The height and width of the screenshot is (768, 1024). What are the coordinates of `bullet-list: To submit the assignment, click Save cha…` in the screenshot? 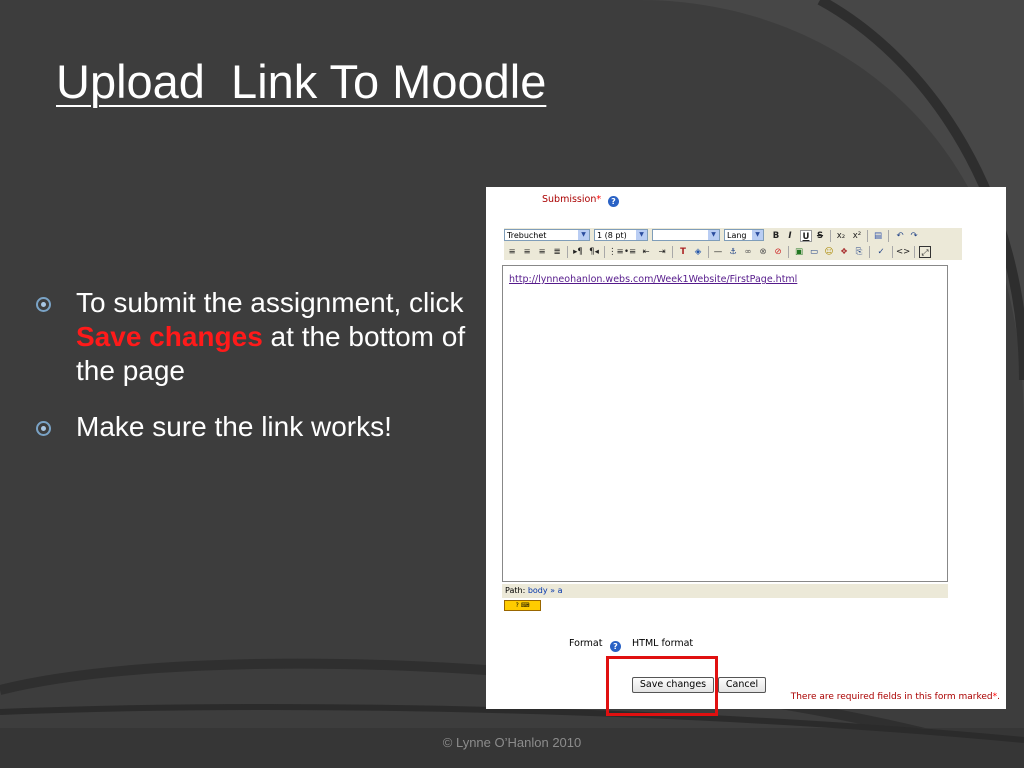 It's located at (252, 376).